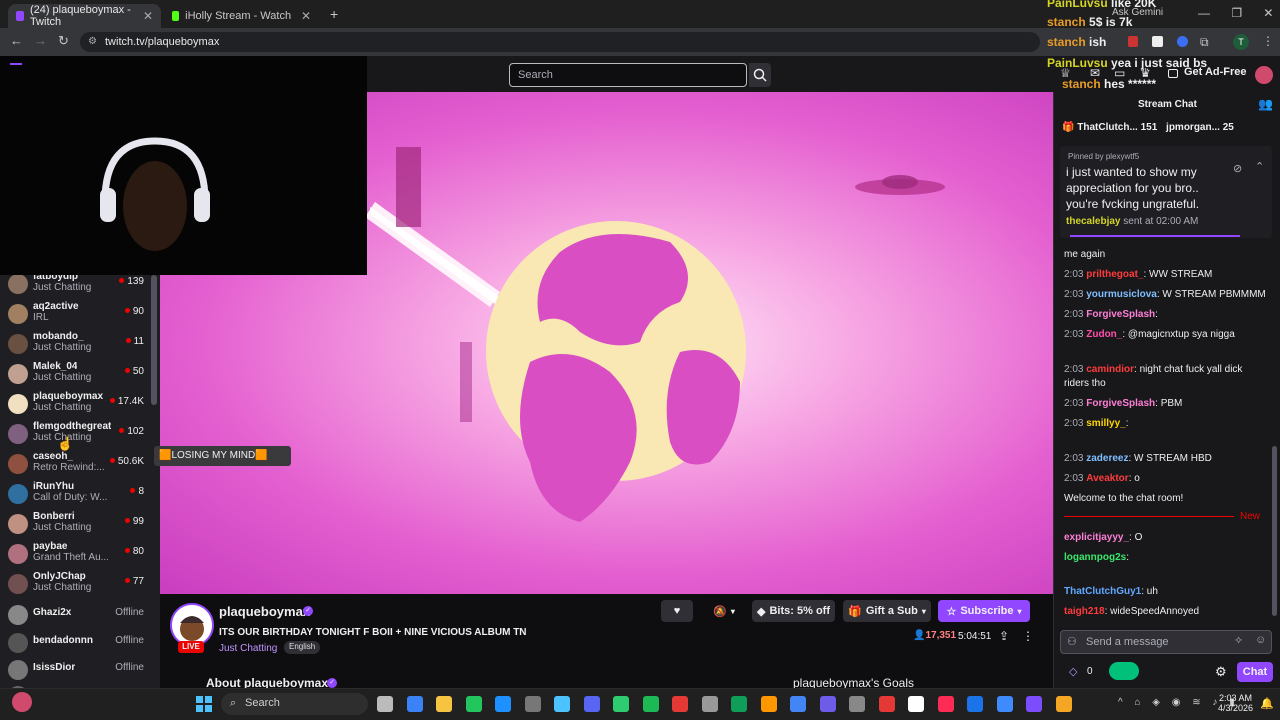 The width and height of the screenshot is (1280, 720). What do you see at coordinates (1121, 294) in the screenshot?
I see `message-user: yourmusiclova` at bounding box center [1121, 294].